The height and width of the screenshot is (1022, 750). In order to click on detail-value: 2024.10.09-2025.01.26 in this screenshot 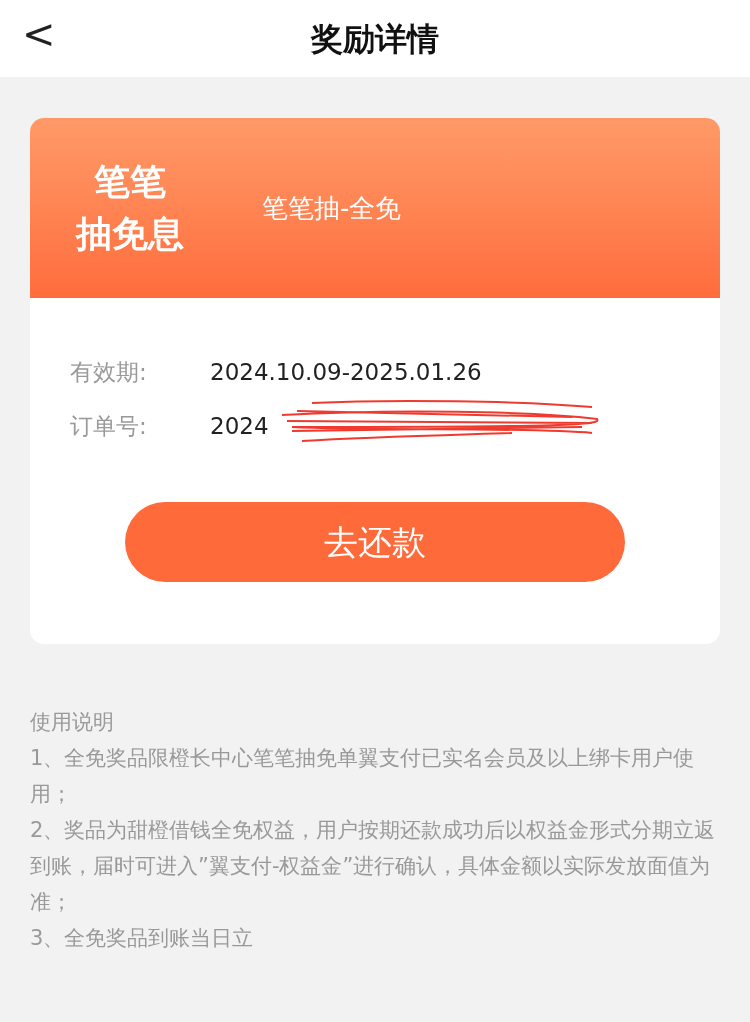, I will do `click(346, 372)`.